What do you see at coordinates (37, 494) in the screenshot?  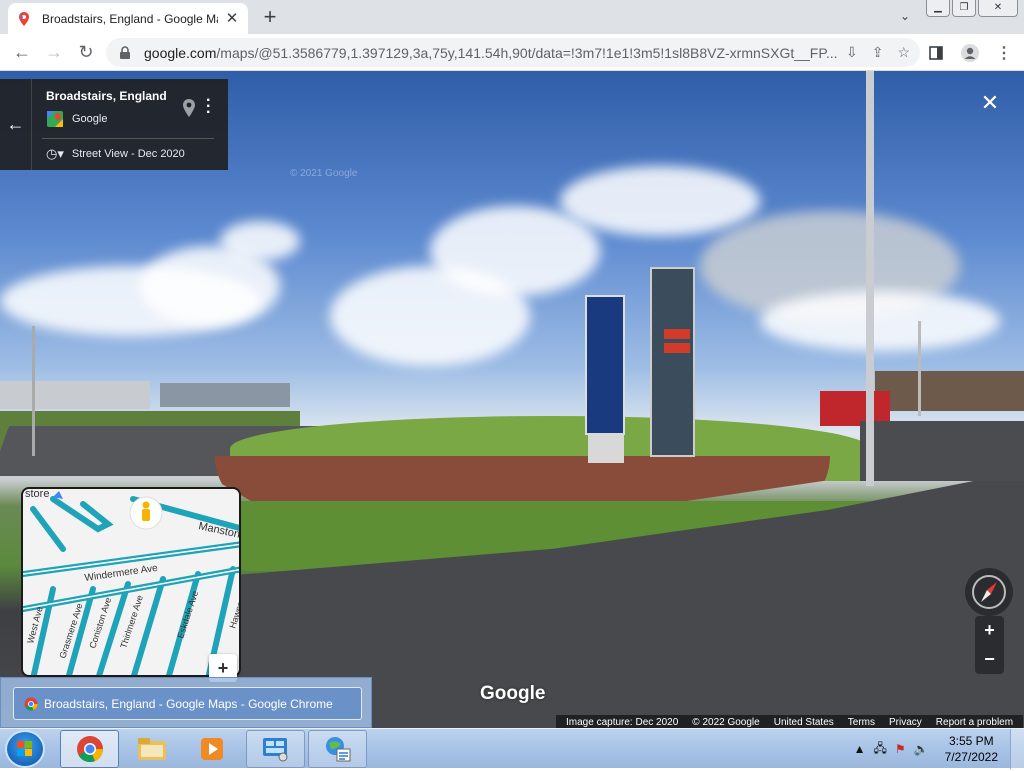 I see `map-label-store: store` at bounding box center [37, 494].